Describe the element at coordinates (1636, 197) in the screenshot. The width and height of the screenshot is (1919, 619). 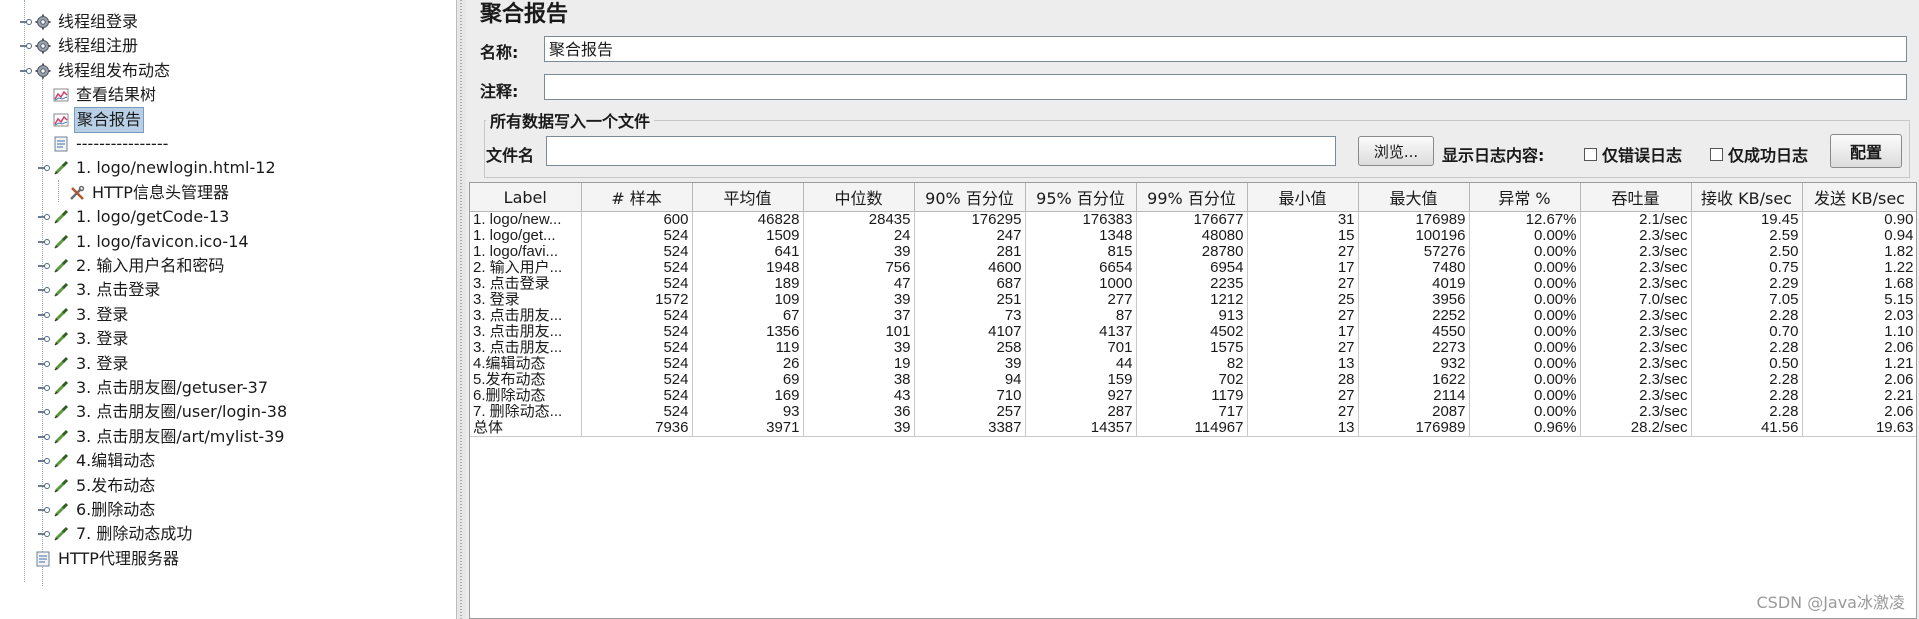
I see `column-header: 吞吐量` at that location.